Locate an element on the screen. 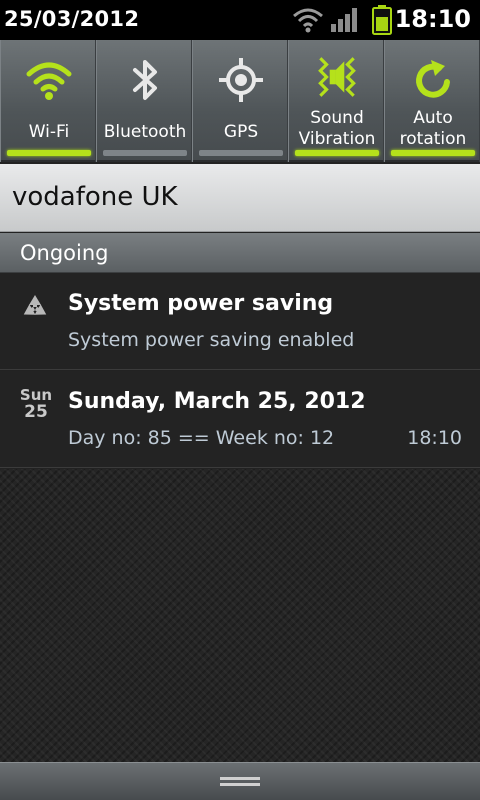 The width and height of the screenshot is (480, 800). sound-vibration-icon is located at coordinates (337, 77).